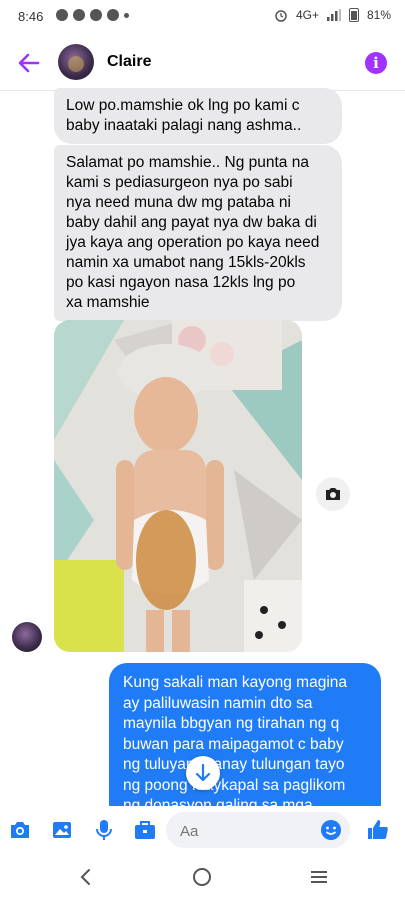 The image size is (405, 900). I want to click on status-time: 8:46, so click(31, 16).